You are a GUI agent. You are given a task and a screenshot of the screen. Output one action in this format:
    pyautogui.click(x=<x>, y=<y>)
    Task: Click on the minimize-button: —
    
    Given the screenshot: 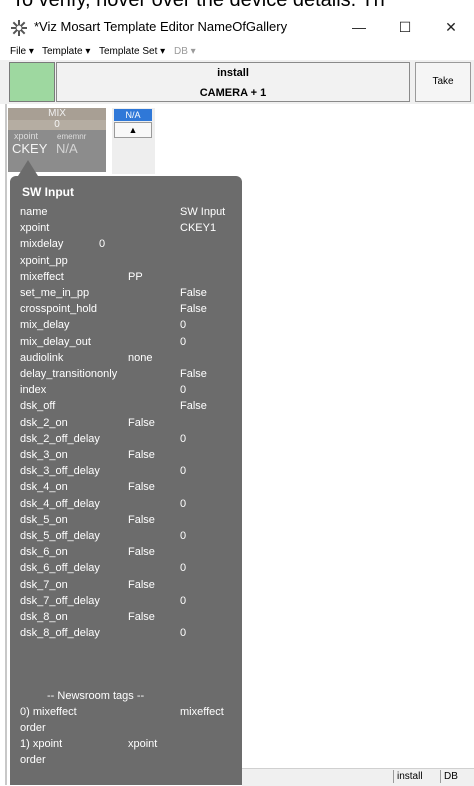 What is the action you would take?
    pyautogui.click(x=359, y=27)
    